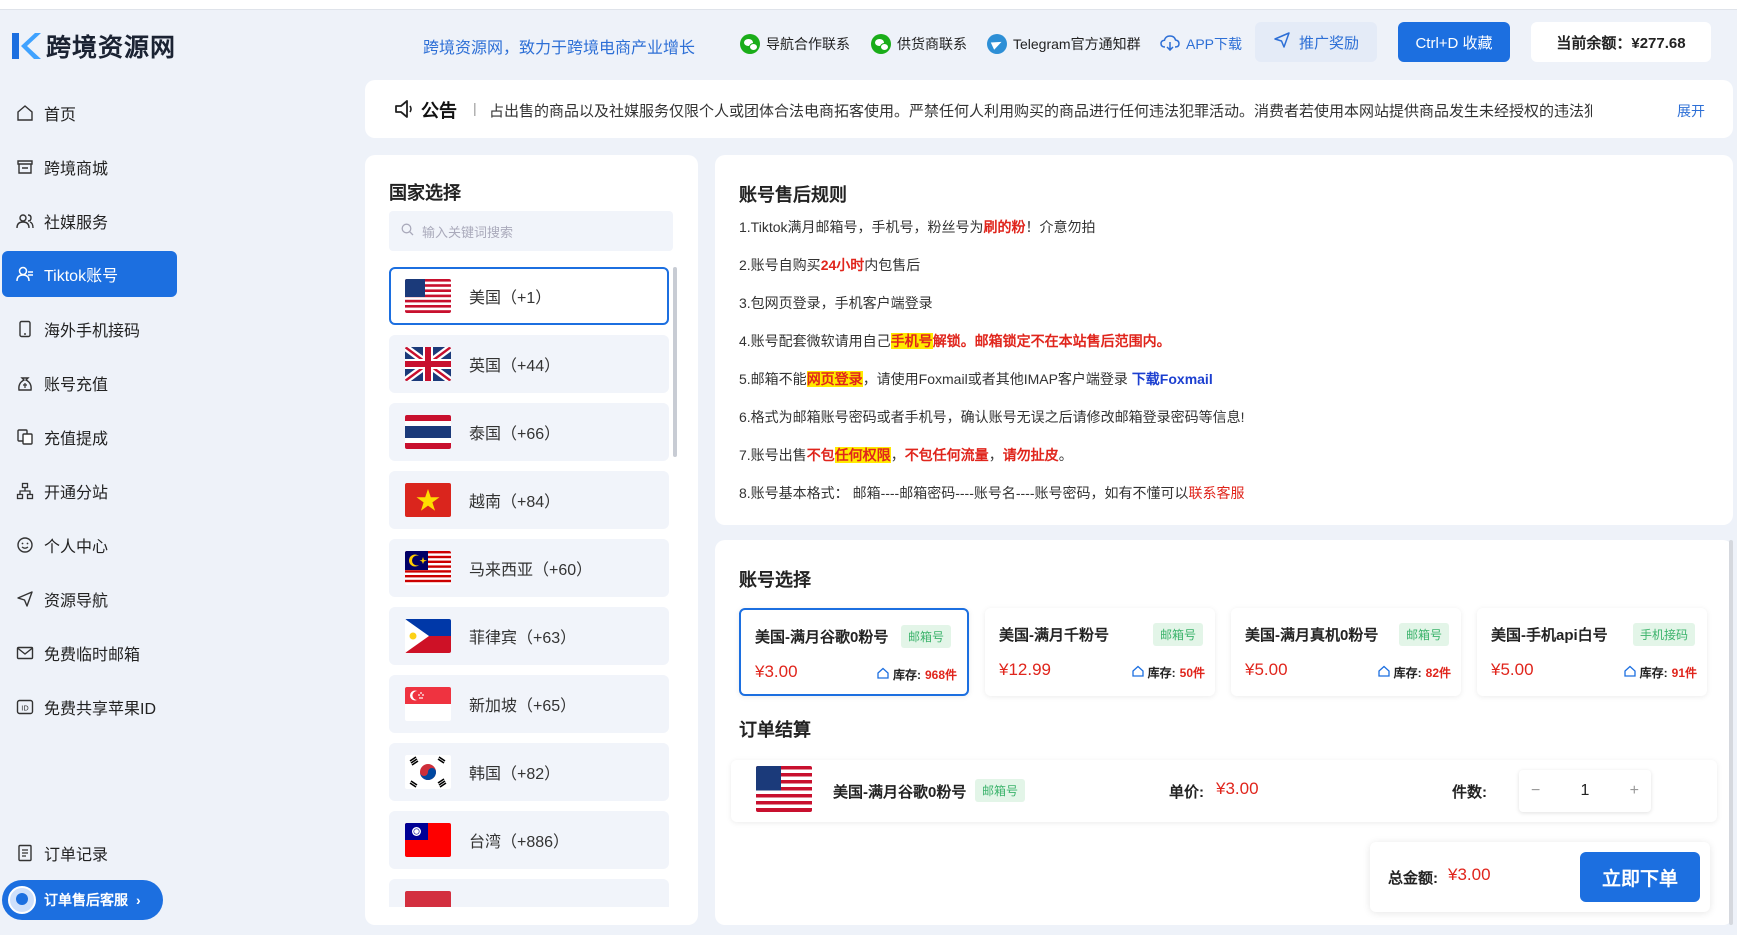  I want to click on content-scrollbar, so click(1731, 732).